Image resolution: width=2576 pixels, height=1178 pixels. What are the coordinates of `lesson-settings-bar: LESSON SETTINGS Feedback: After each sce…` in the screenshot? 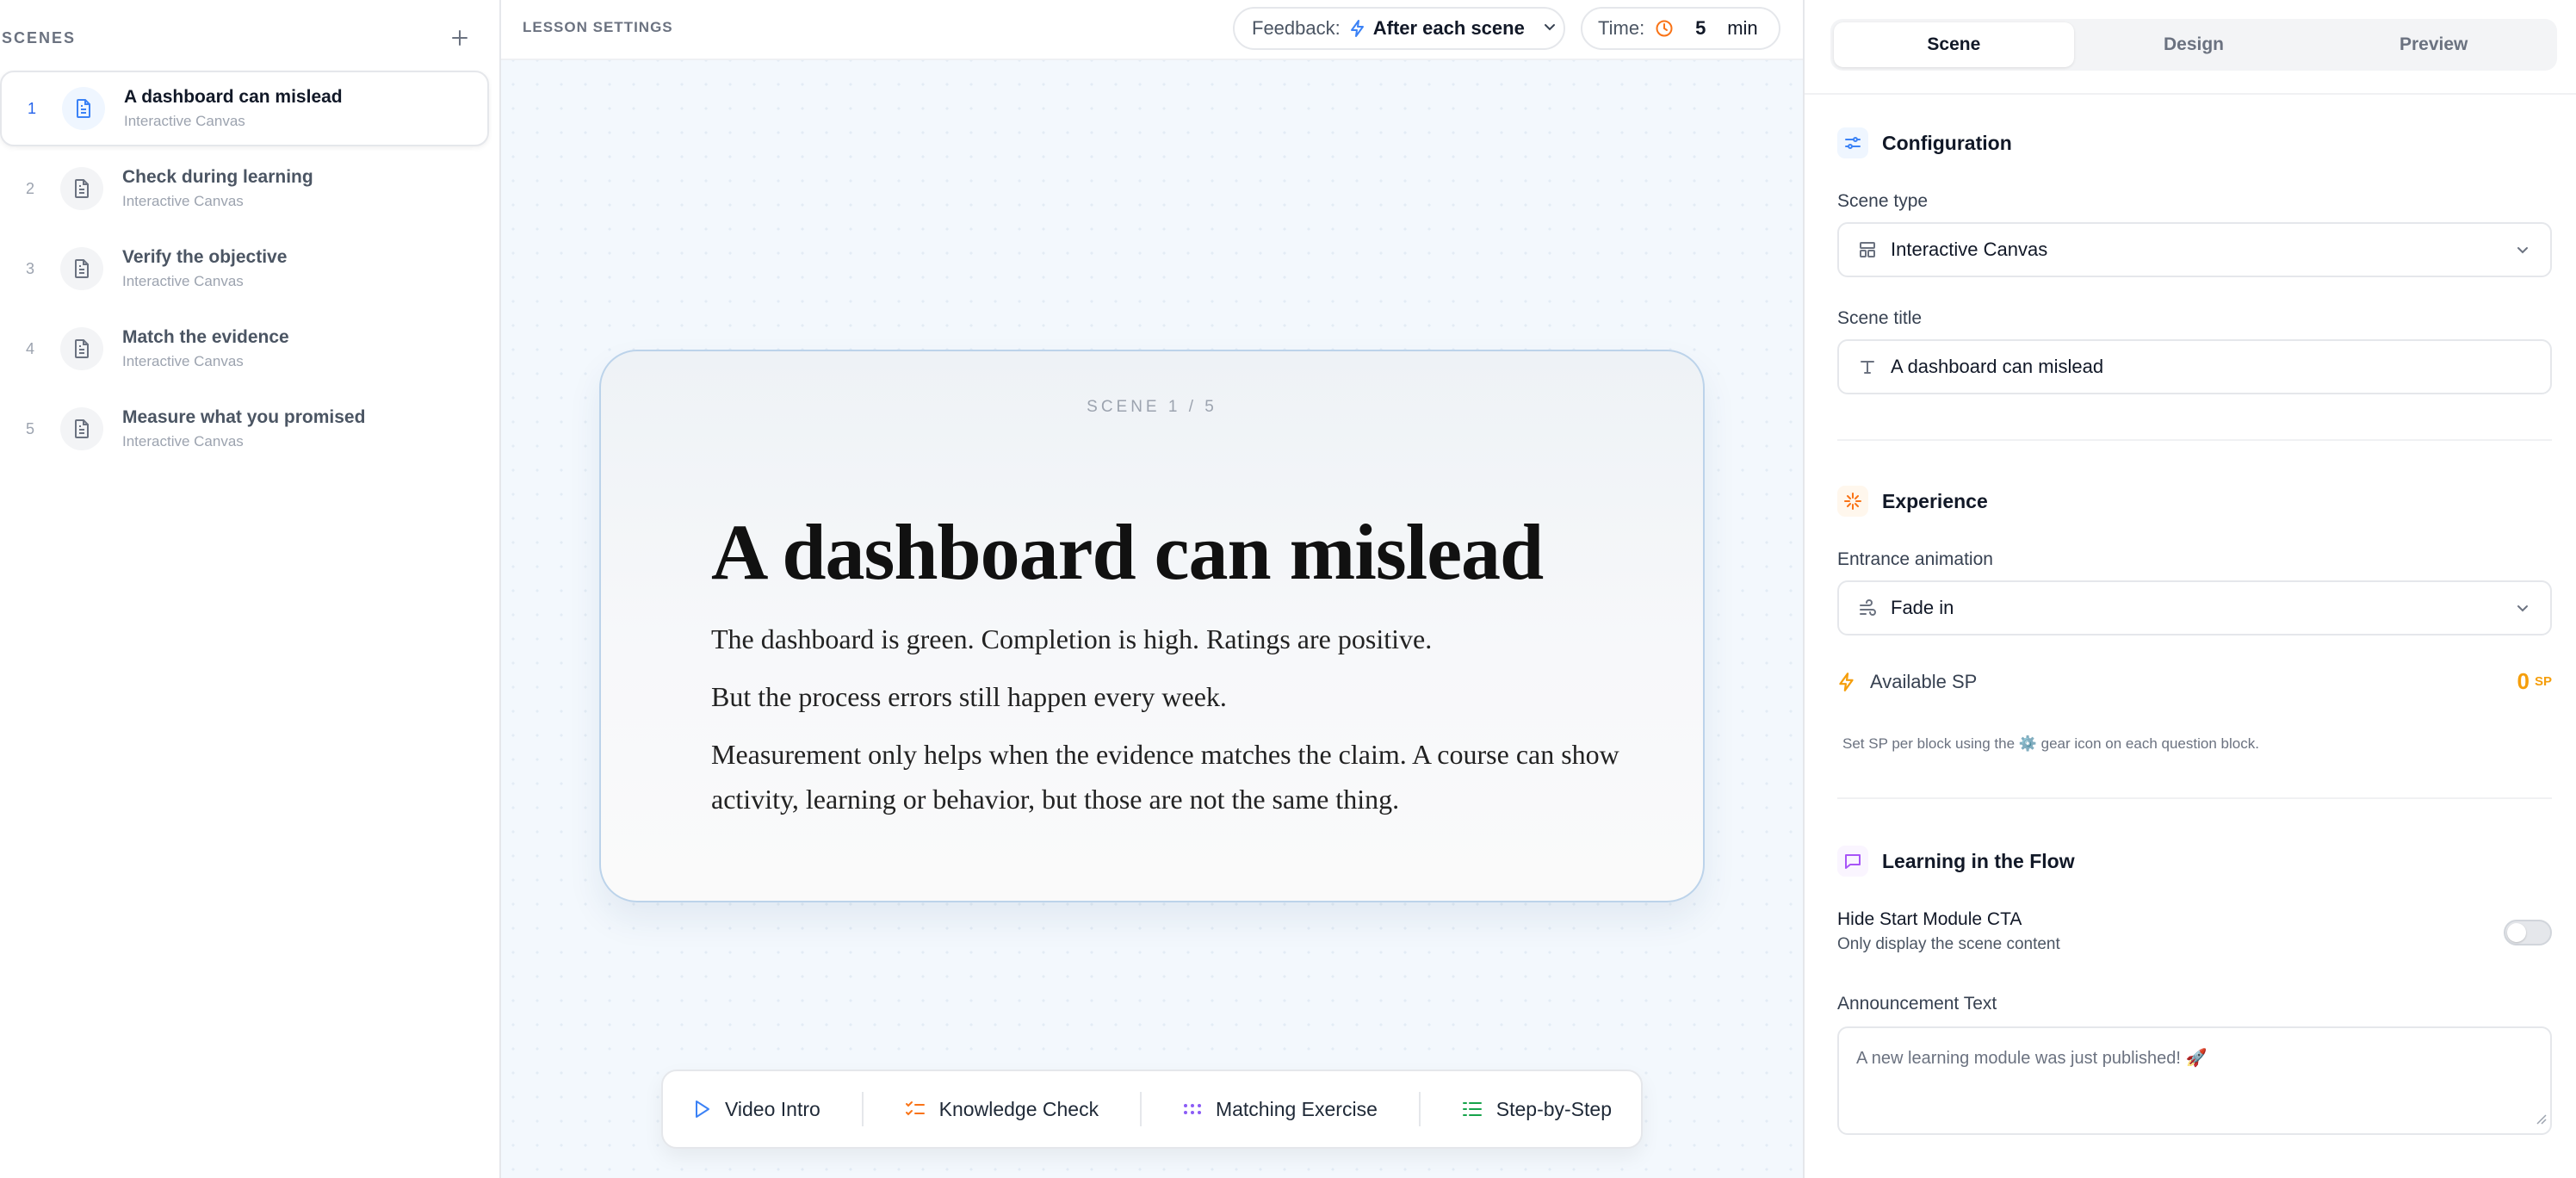 It's located at (1152, 30).